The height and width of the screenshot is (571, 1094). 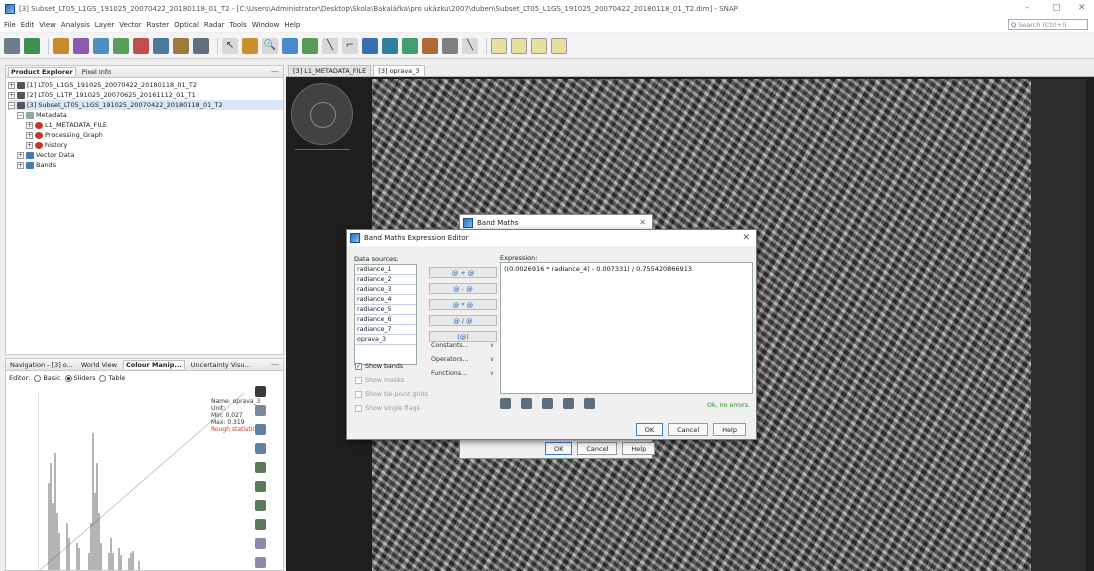 I want to click on zoom-horizontal-icon, so click(x=260, y=524).